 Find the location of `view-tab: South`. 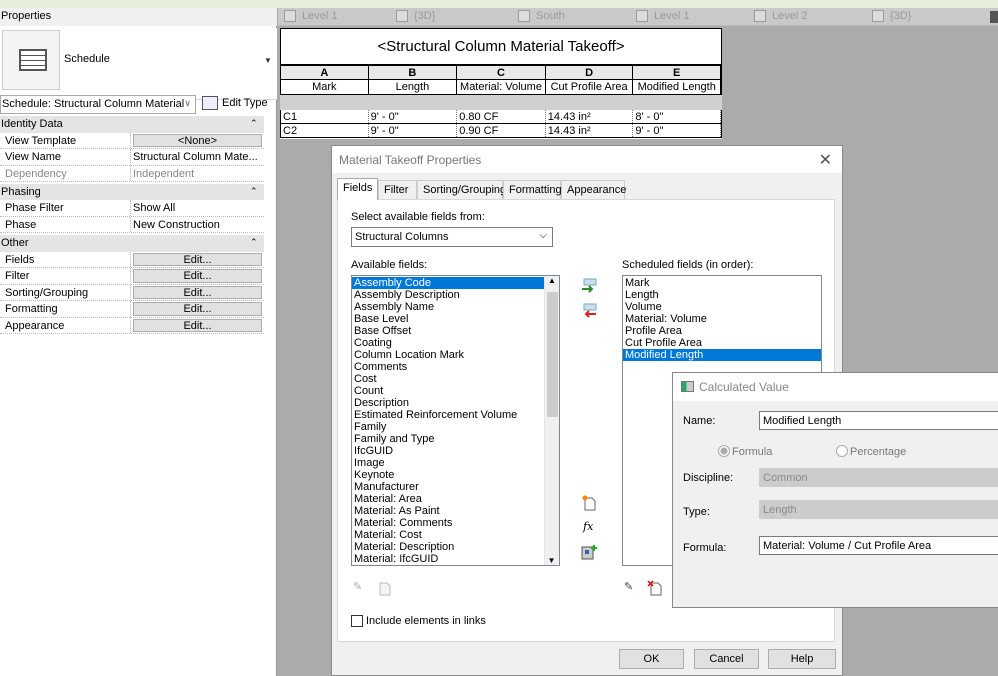

view-tab: South is located at coordinates (541, 16).